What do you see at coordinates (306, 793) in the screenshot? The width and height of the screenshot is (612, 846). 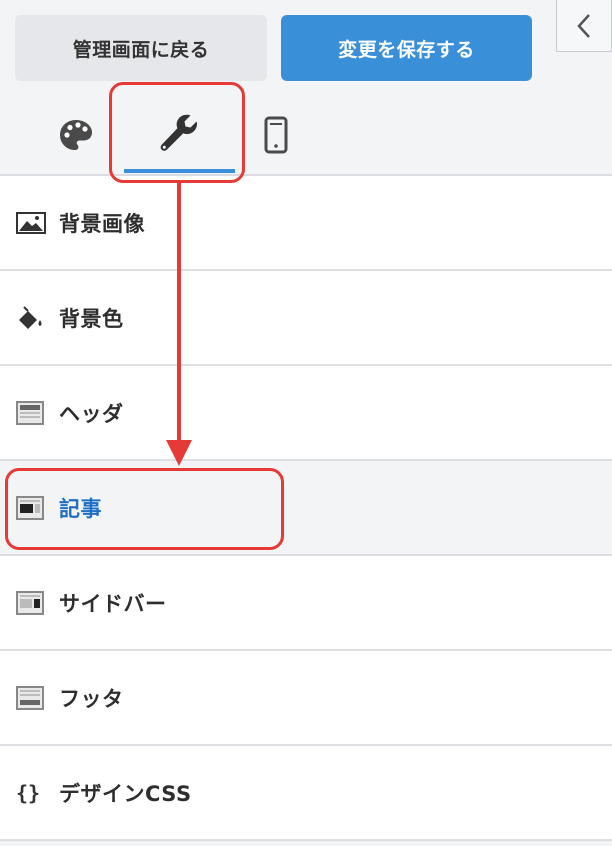 I see `menu-item-design-css: {} デザインCSS` at bounding box center [306, 793].